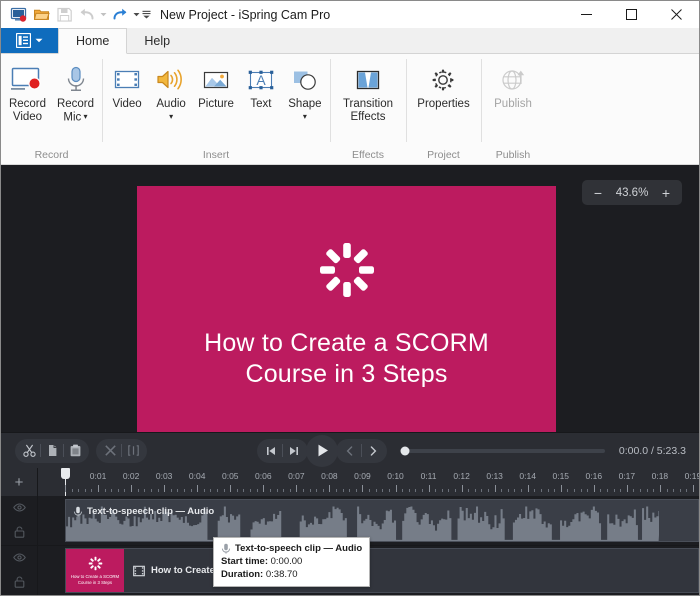 The width and height of the screenshot is (700, 596). Describe the element at coordinates (120, 15) in the screenshot. I see `redo-icon` at that location.